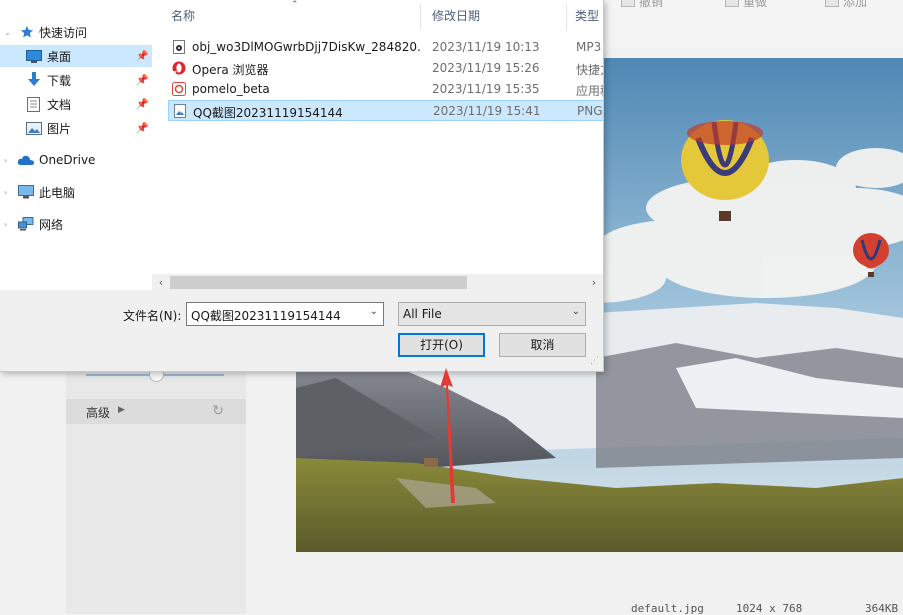  What do you see at coordinates (34, 79) in the screenshot?
I see `download-icon` at bounding box center [34, 79].